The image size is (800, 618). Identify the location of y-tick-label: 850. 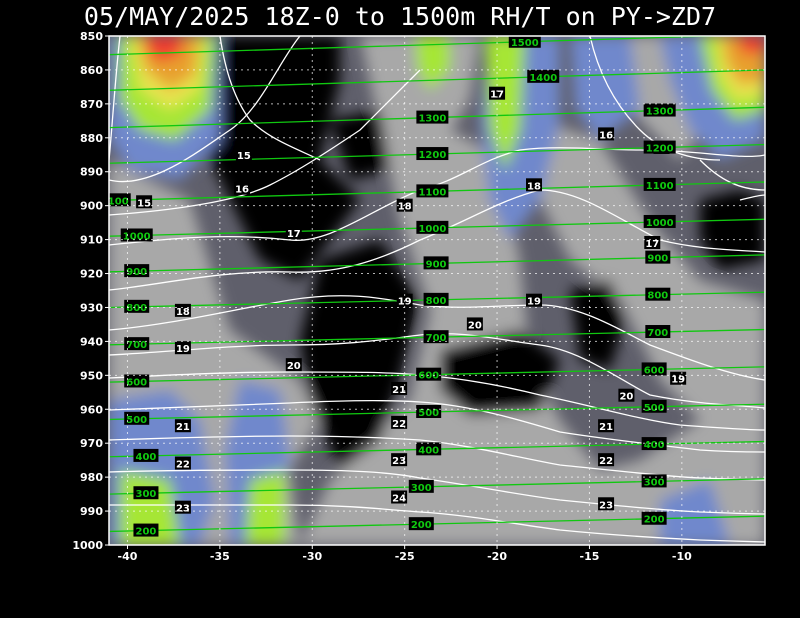
(91, 36).